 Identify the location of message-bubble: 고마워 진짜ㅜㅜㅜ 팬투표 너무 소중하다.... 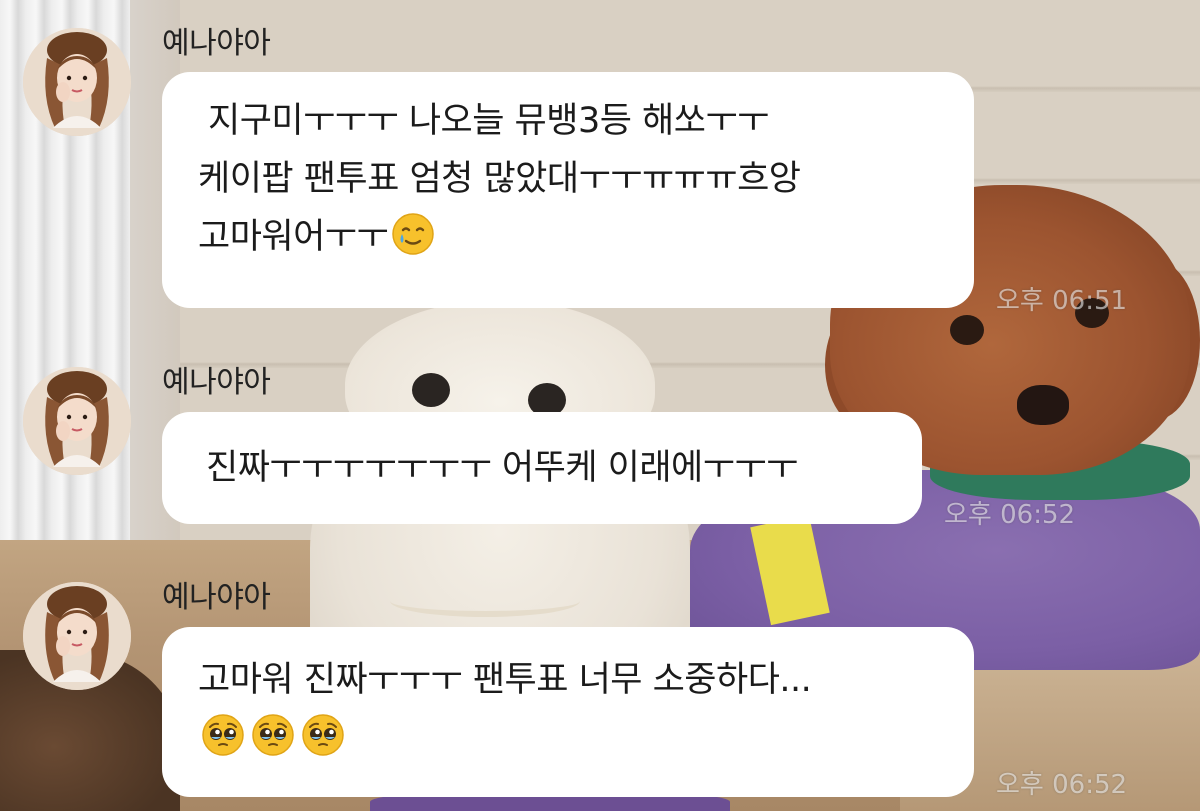
(568, 712).